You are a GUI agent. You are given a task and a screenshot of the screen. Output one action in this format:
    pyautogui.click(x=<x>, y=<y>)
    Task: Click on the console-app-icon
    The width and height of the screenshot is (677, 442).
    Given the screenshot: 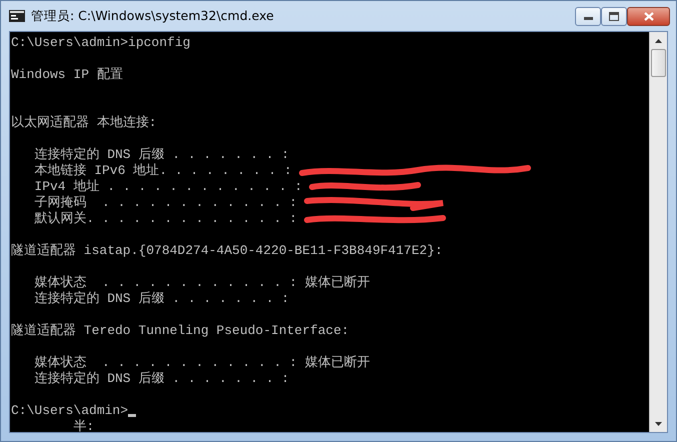 What is the action you would take?
    pyautogui.click(x=17, y=16)
    